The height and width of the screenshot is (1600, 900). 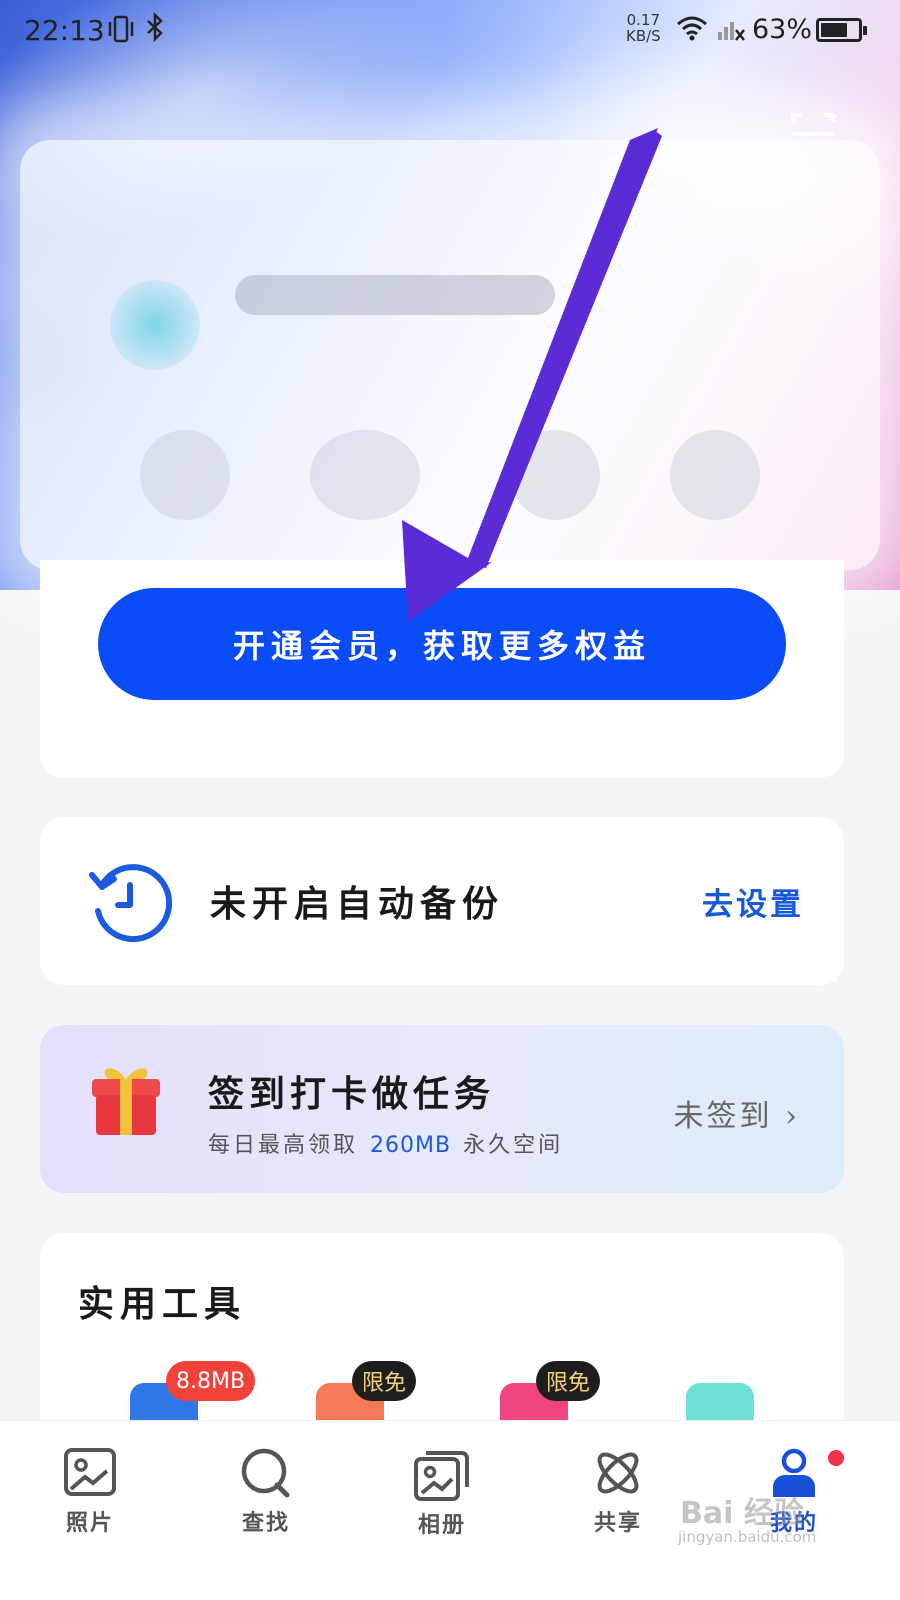 I want to click on nav-label: 共享, so click(x=617, y=1523).